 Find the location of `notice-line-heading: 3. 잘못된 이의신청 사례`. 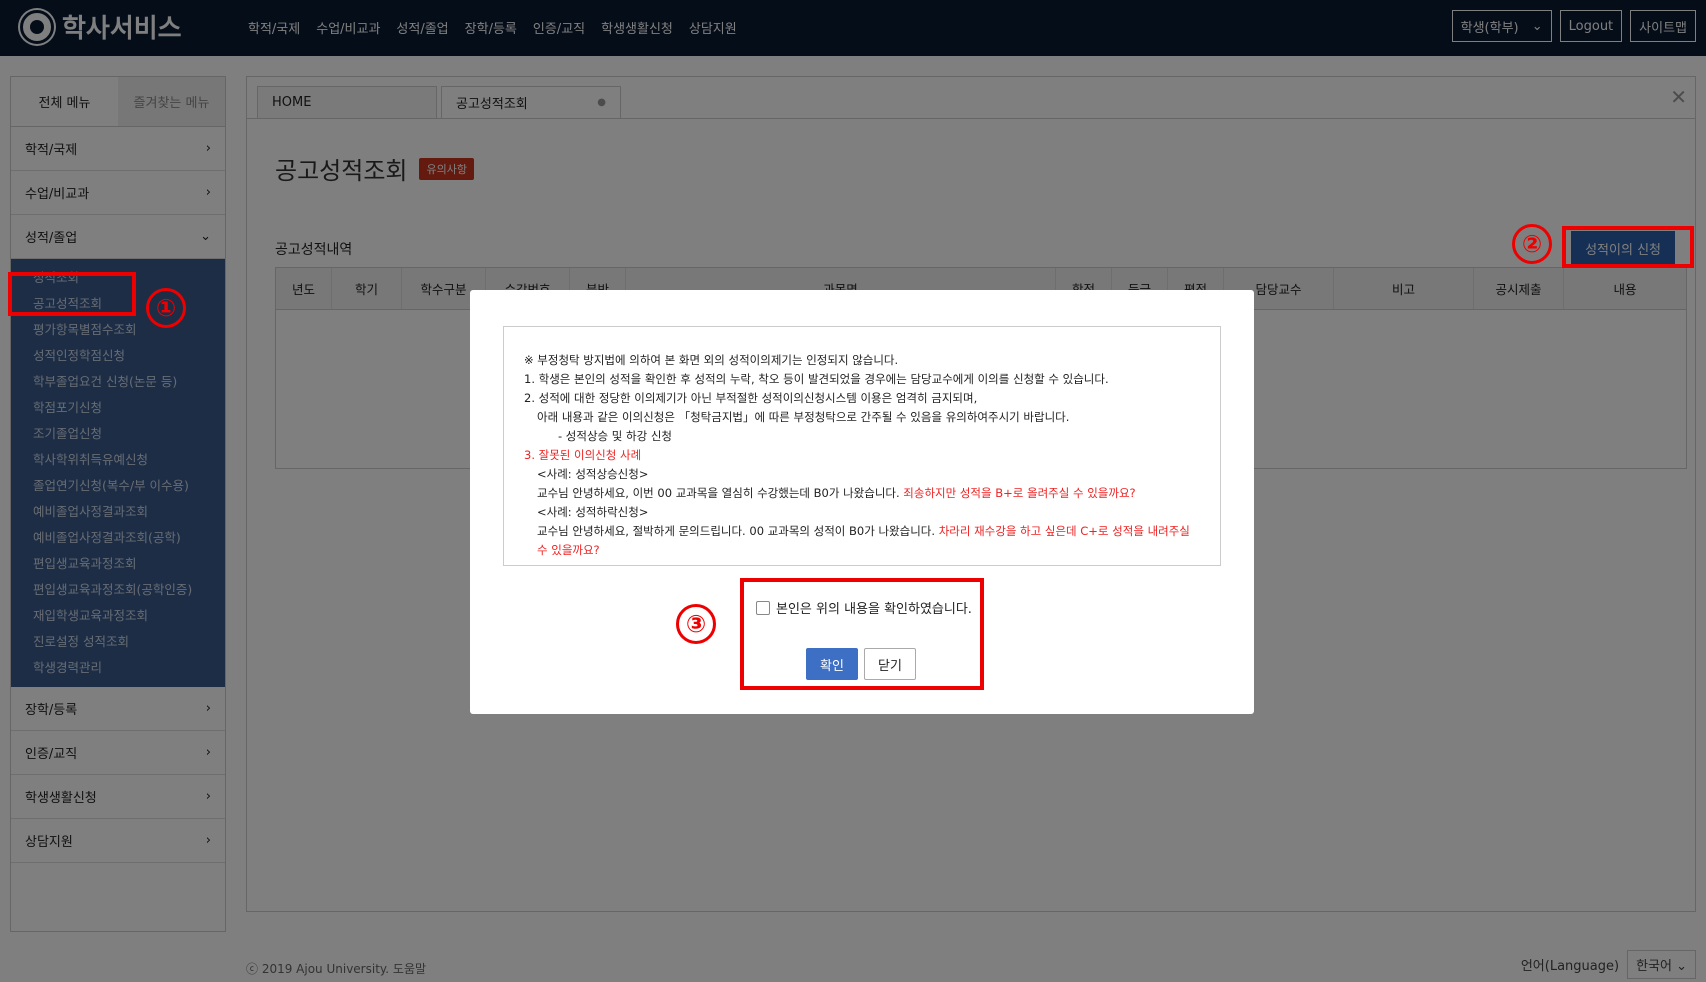

notice-line-heading: 3. 잘못된 이의신청 사례 is located at coordinates (583, 455).